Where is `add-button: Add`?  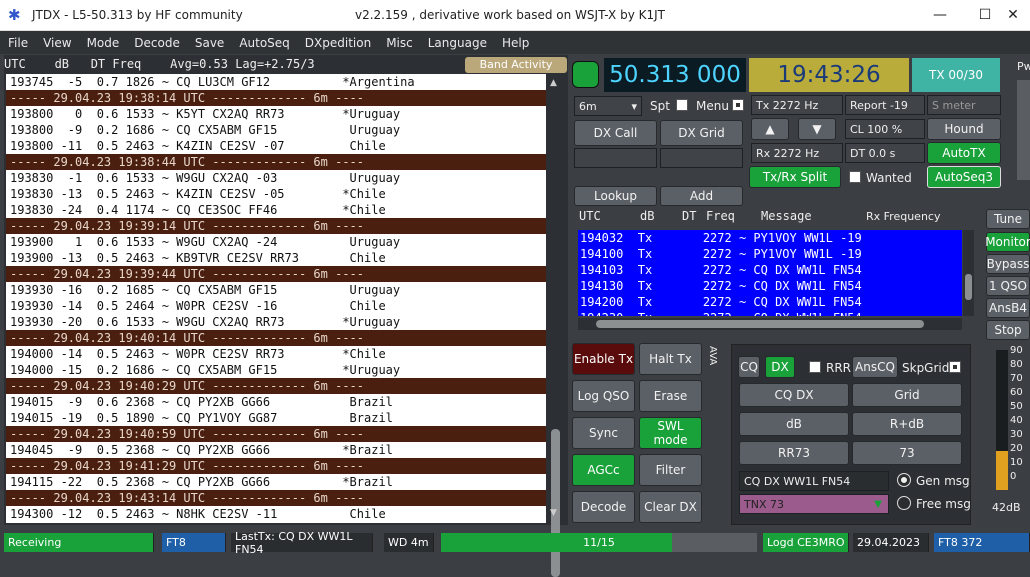 add-button: Add is located at coordinates (701, 196).